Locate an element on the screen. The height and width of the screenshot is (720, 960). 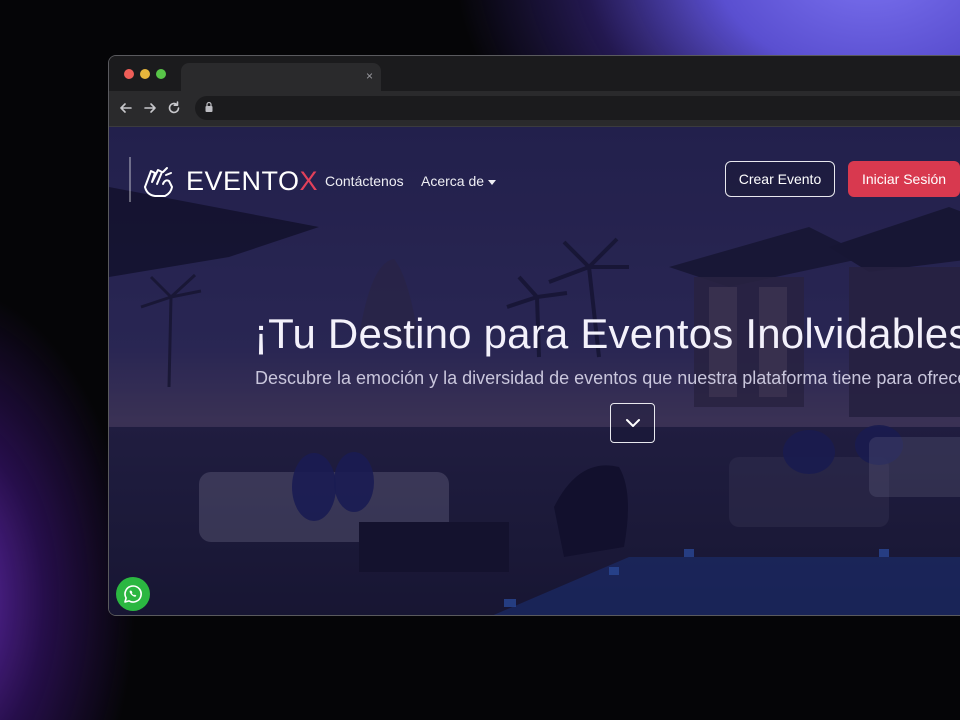
nav-dropdown-about: Acerca de is located at coordinates (459, 181).